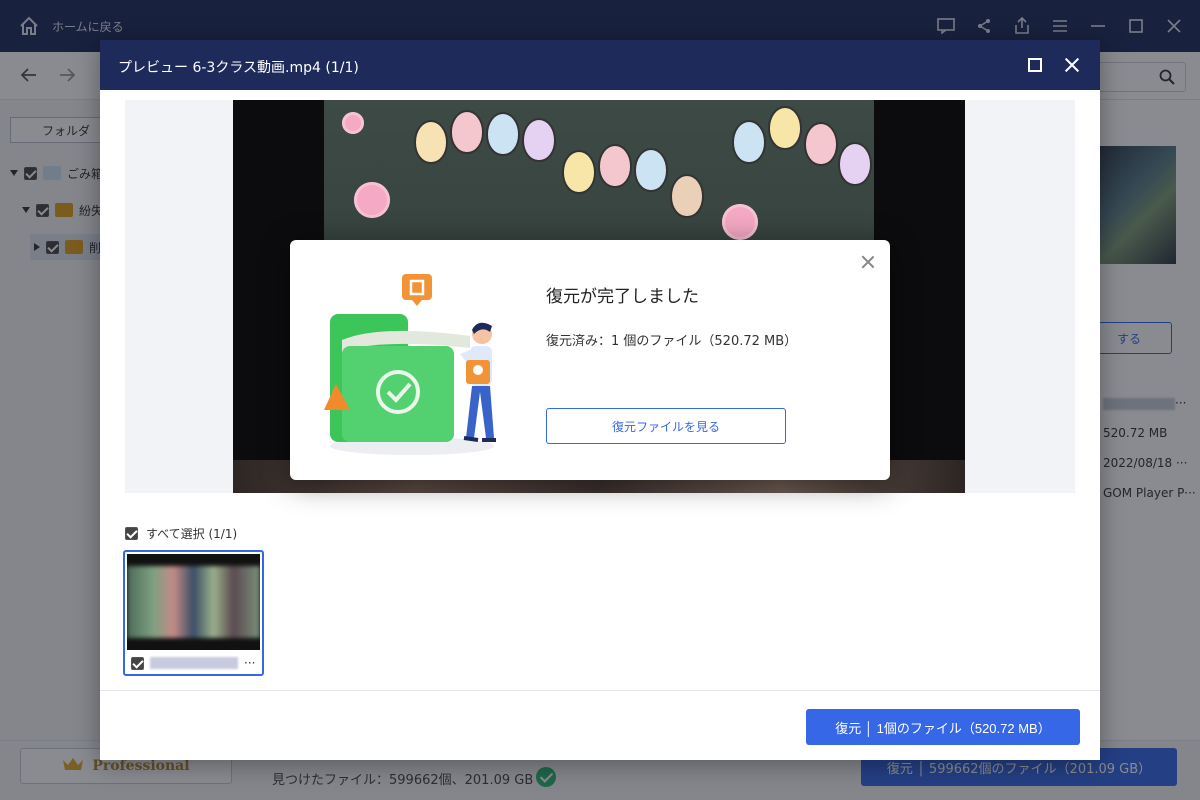 This screenshot has width=1200, height=800. What do you see at coordinates (250, 663) in the screenshot?
I see `filename-ellipsis: ···` at bounding box center [250, 663].